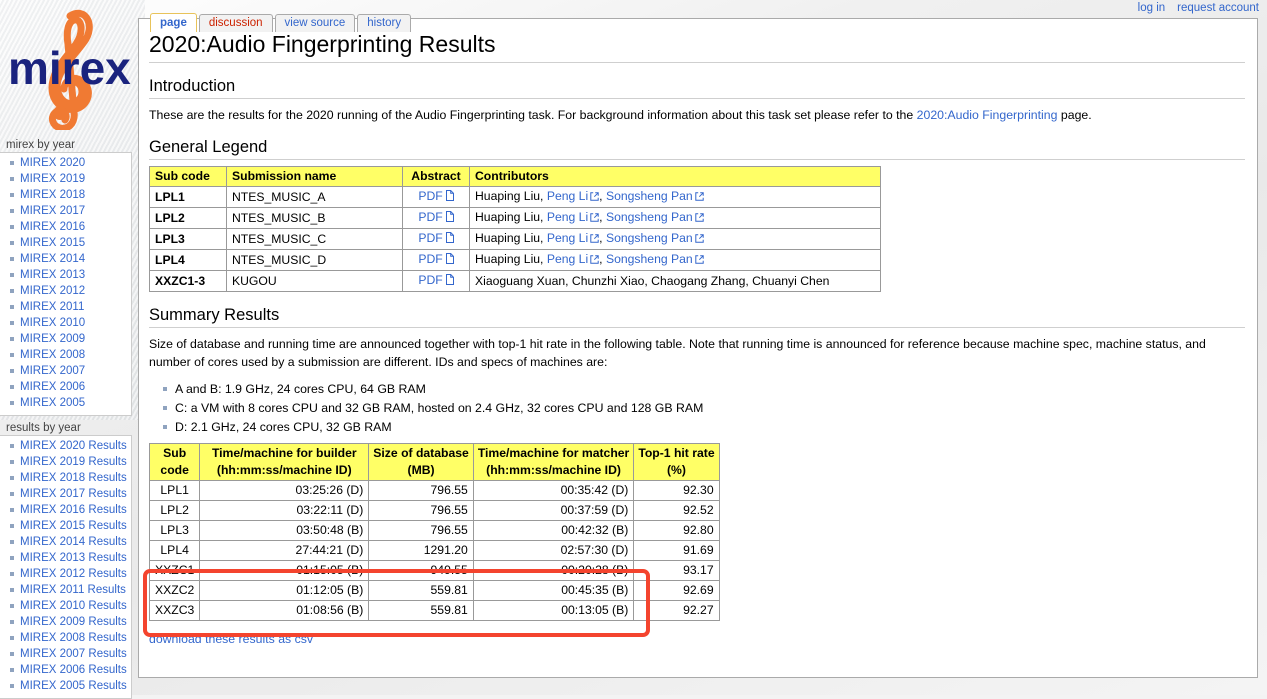  What do you see at coordinates (73, 638) in the screenshot?
I see `sidebar-item-results-2008: MIREX 2008 Results` at bounding box center [73, 638].